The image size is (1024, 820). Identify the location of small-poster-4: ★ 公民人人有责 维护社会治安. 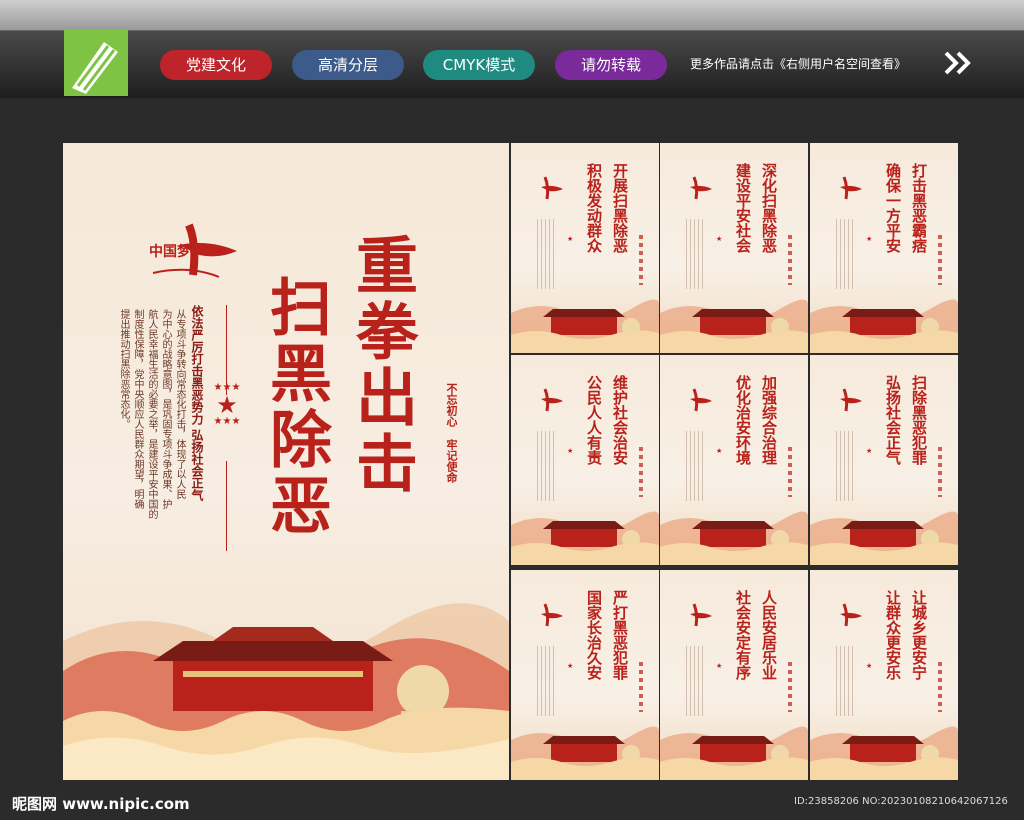
(585, 460).